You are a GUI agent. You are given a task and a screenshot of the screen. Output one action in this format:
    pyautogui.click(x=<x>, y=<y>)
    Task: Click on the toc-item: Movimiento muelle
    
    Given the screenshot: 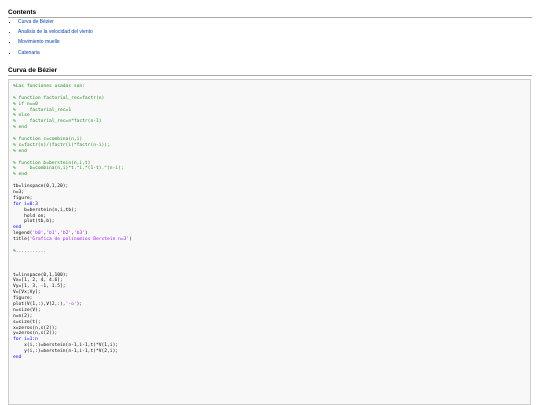 What is the action you would take?
    pyautogui.click(x=55, y=42)
    